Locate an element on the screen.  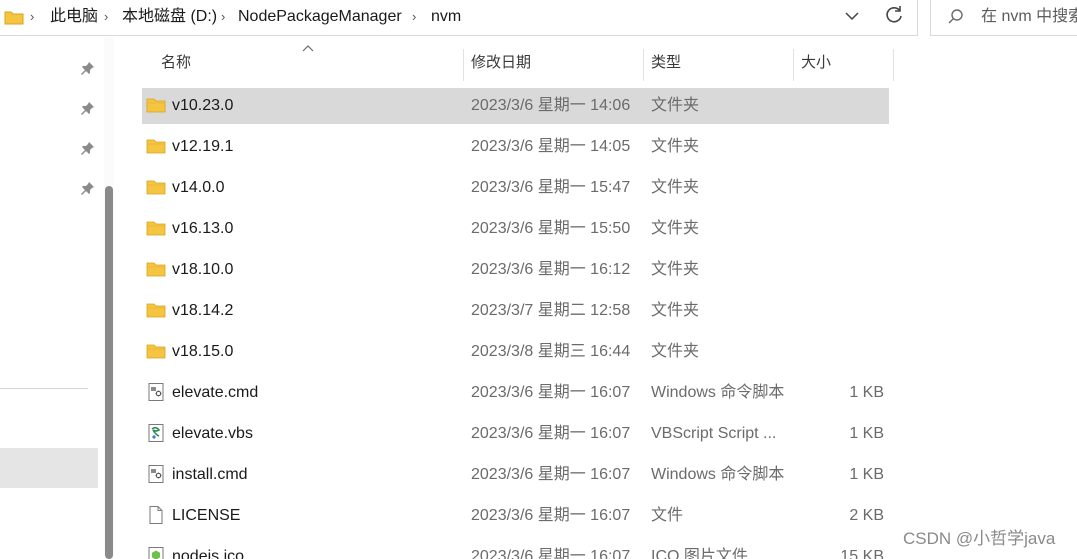
search-icon is located at coordinates (955, 16).